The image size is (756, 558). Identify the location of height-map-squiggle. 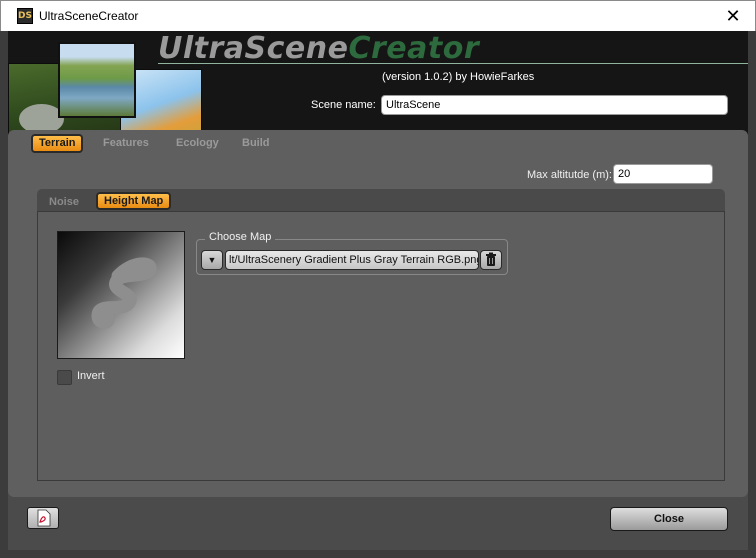
(124, 293).